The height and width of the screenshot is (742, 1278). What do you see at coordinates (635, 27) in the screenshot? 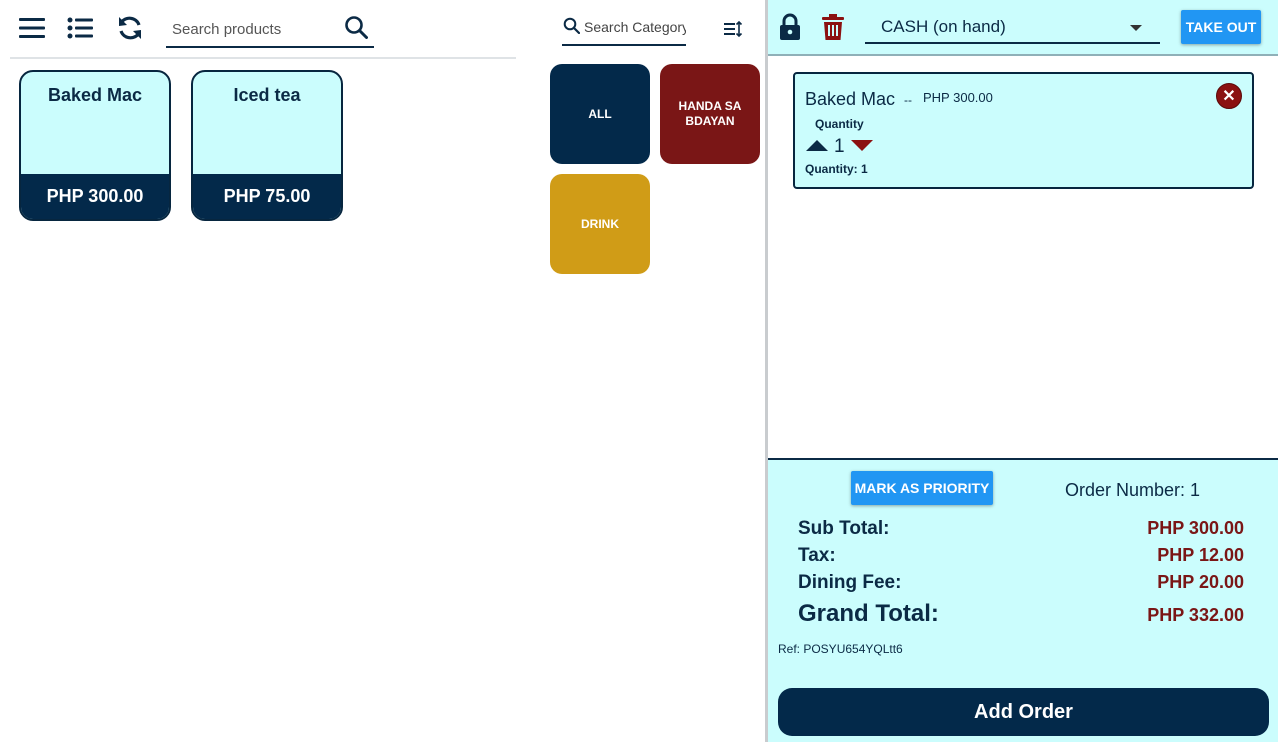
I see `search-category-input` at bounding box center [635, 27].